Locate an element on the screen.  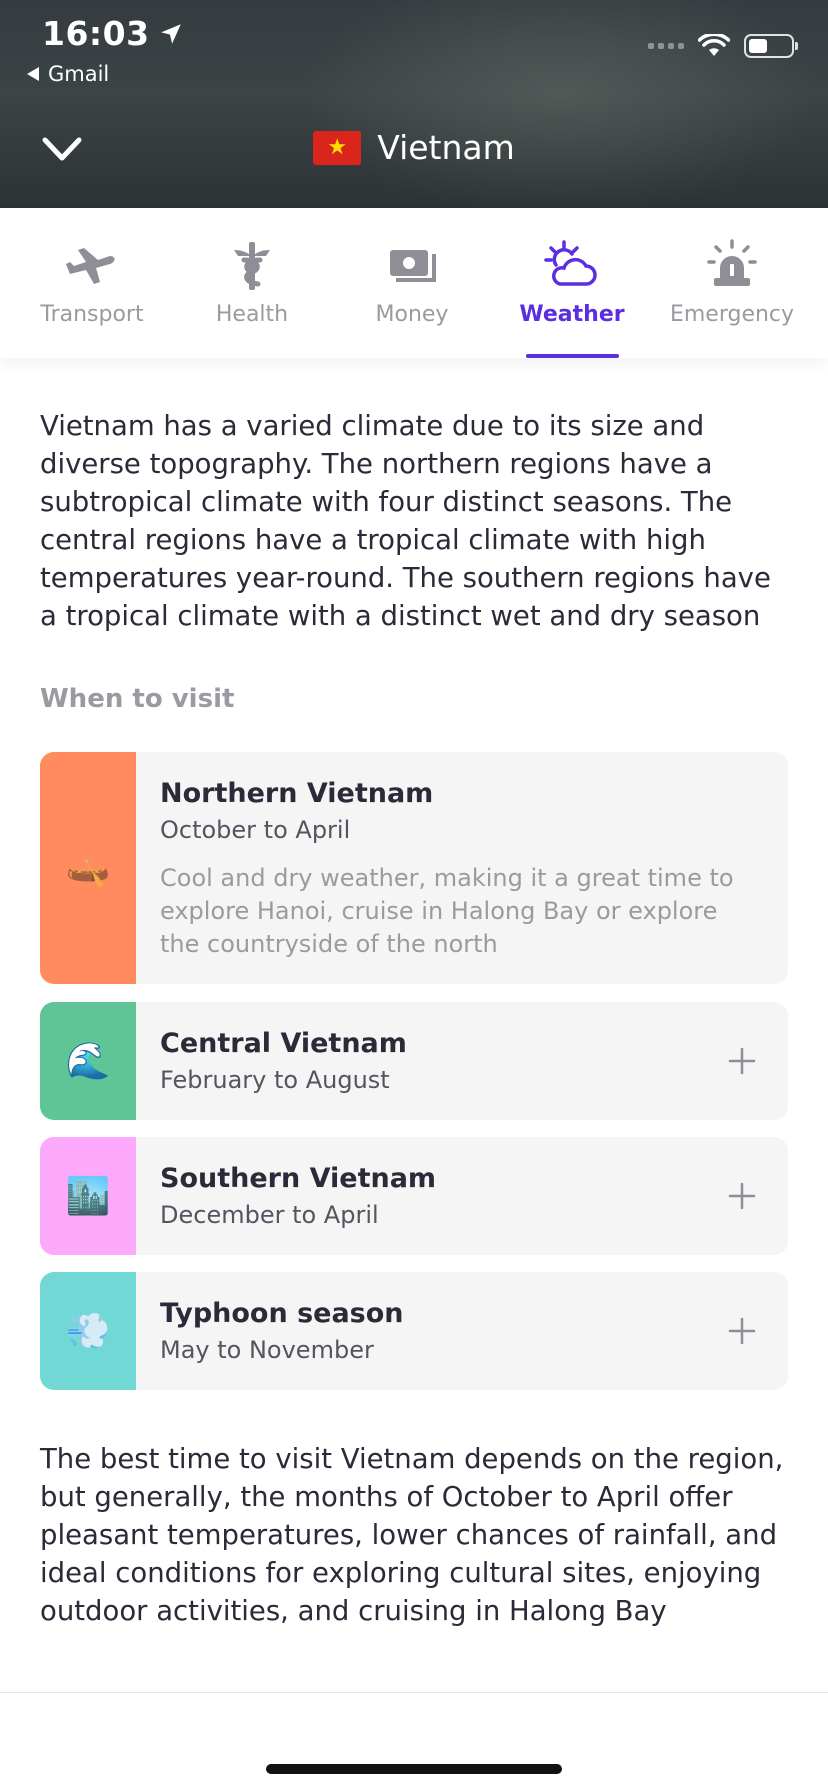
cellular-signal-icon is located at coordinates (666, 46).